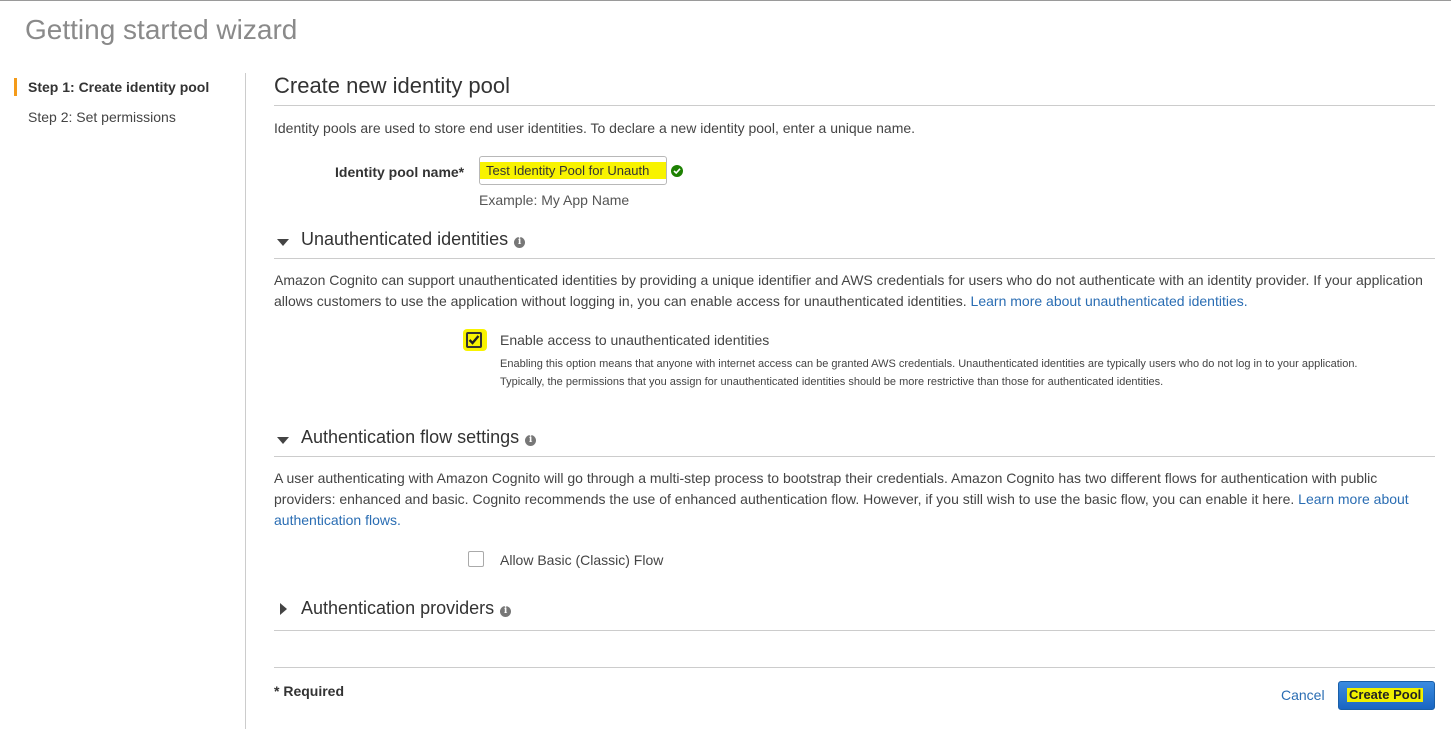  What do you see at coordinates (161, 29) in the screenshot?
I see `page-title: Getting started wizard` at bounding box center [161, 29].